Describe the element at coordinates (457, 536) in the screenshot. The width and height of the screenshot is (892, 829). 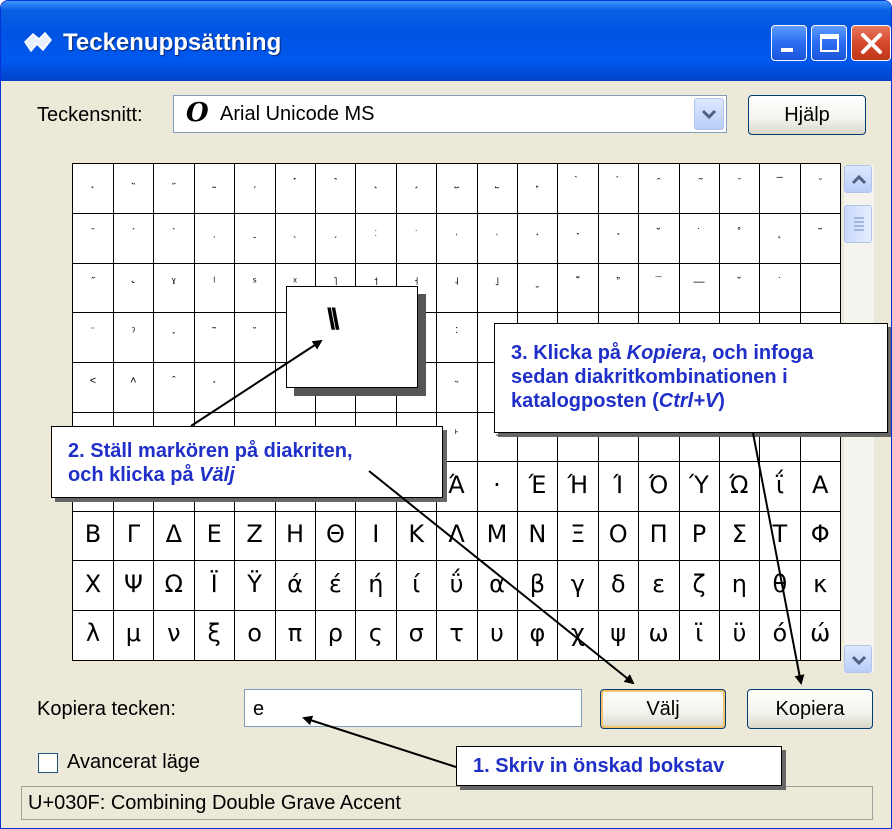
I see `character-cell: Λ` at that location.